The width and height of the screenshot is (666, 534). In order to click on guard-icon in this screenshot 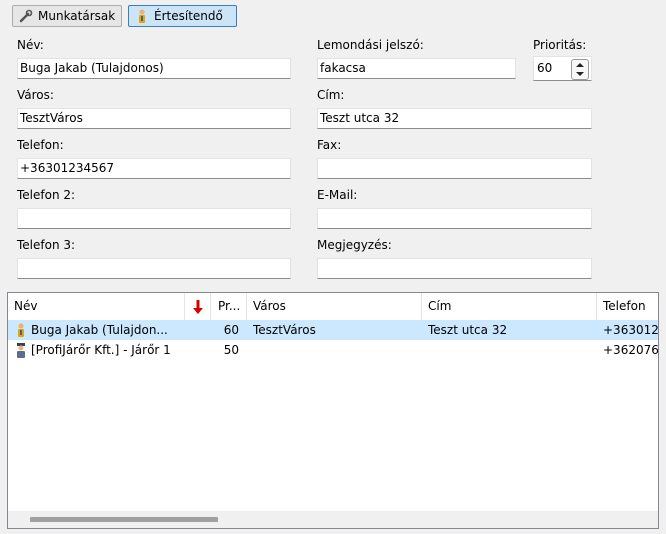, I will do `click(21, 350)`.